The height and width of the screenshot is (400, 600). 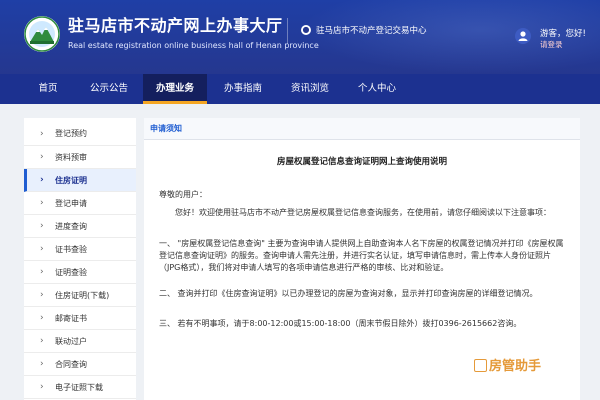 What do you see at coordinates (310, 89) in the screenshot?
I see `nav-news: 资讯浏览` at bounding box center [310, 89].